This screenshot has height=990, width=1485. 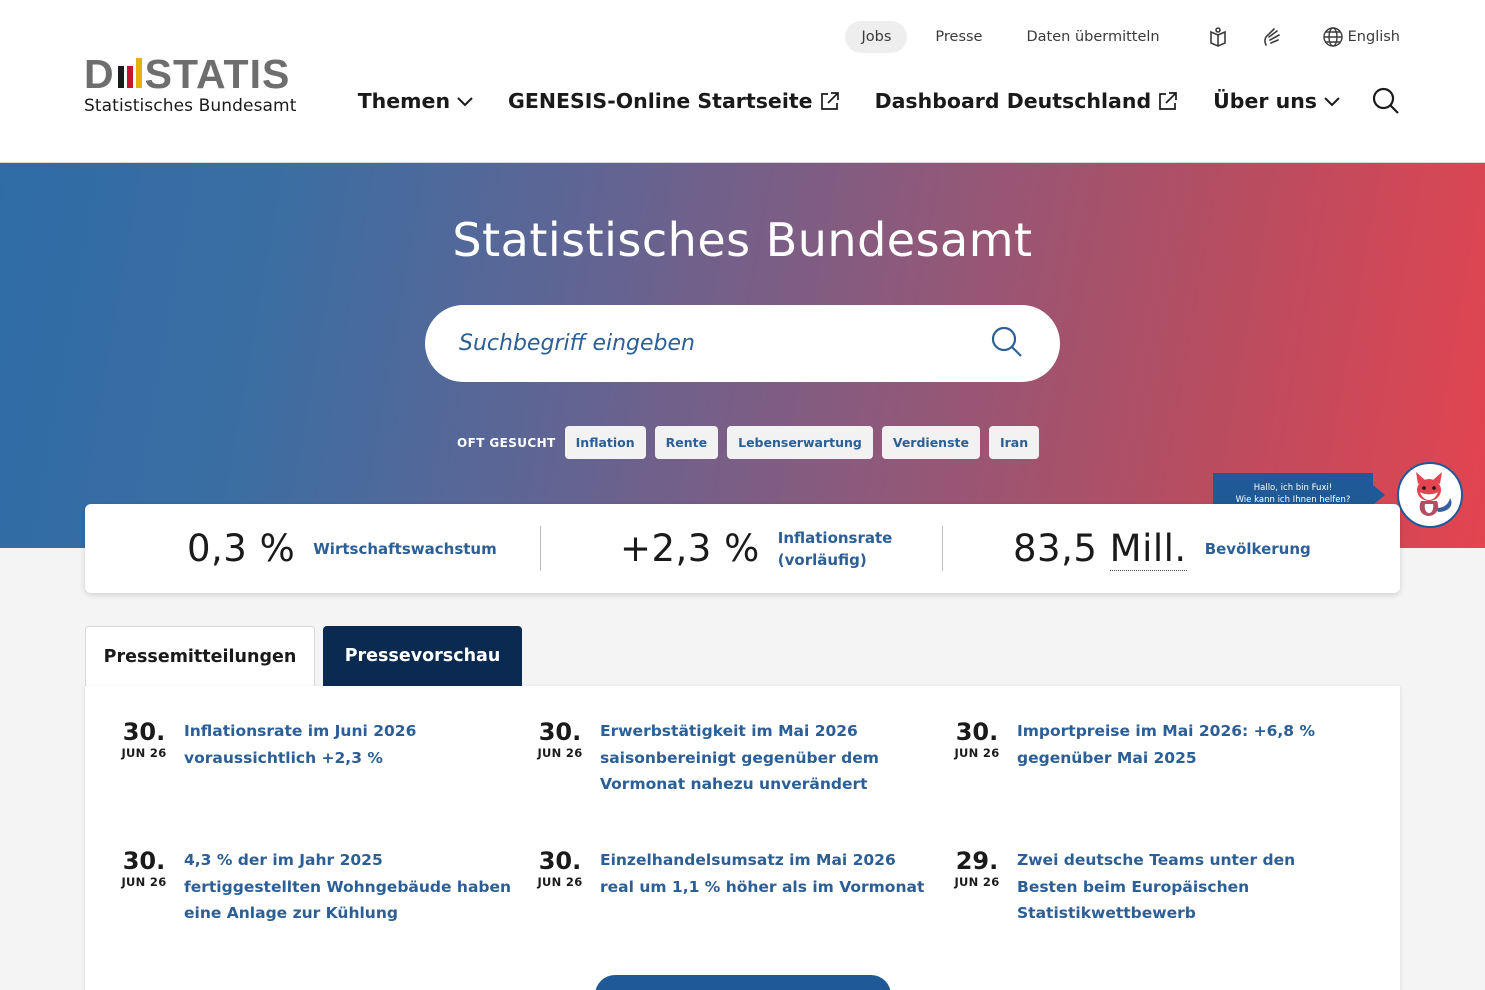 I want to click on nav-ueber-uns: Über uns, so click(x=1277, y=101).